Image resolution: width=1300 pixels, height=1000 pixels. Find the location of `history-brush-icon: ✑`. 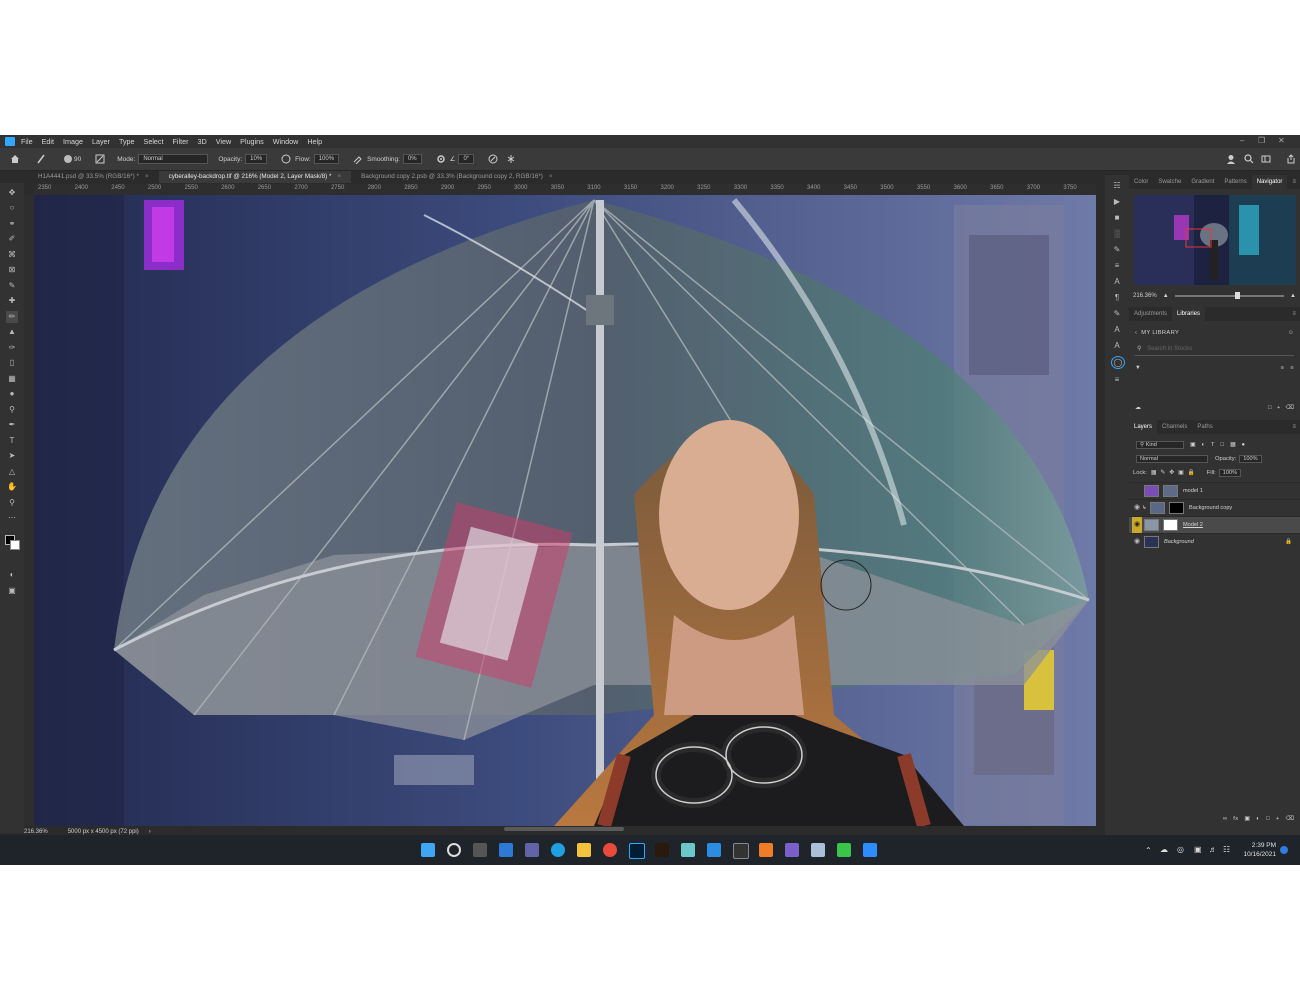

history-brush-icon: ✑ is located at coordinates (12, 348).